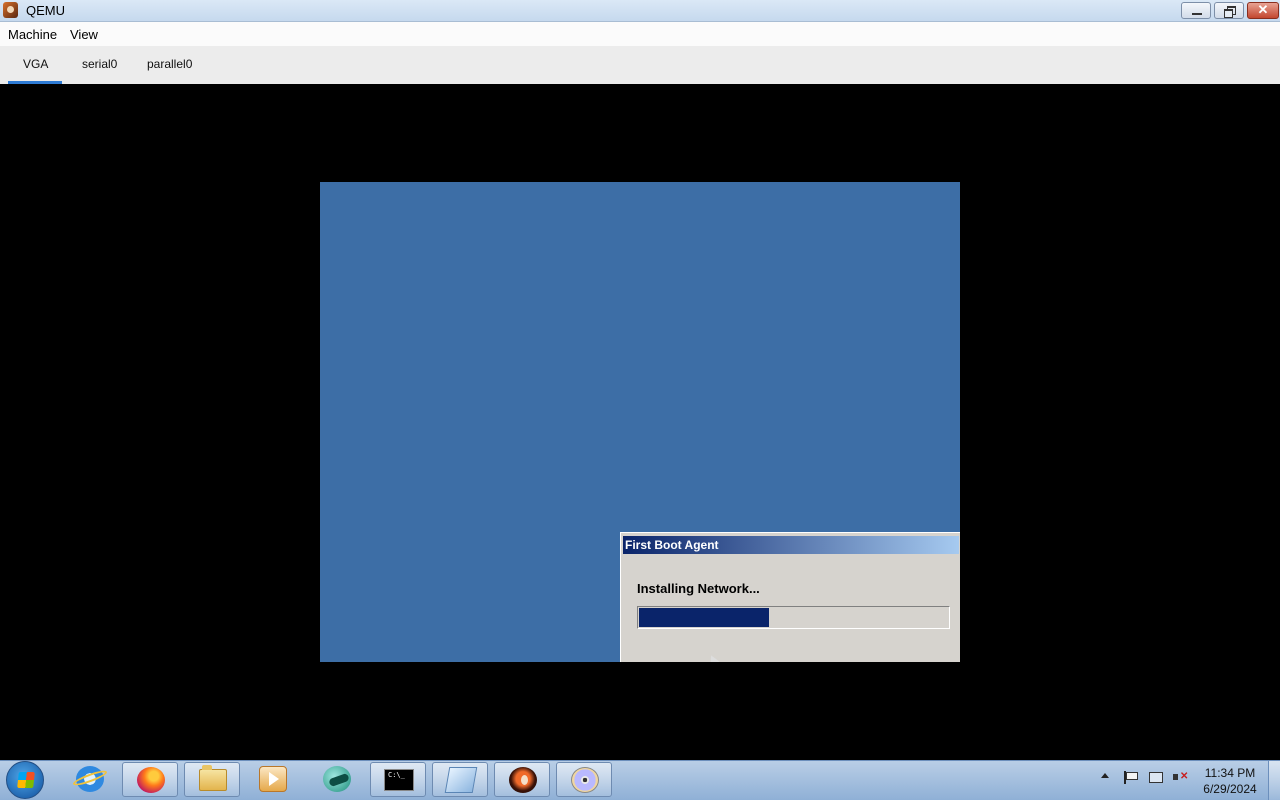 Image resolution: width=1280 pixels, height=800 pixels. I want to click on title-bar: QEMU ✕, so click(640, 11).